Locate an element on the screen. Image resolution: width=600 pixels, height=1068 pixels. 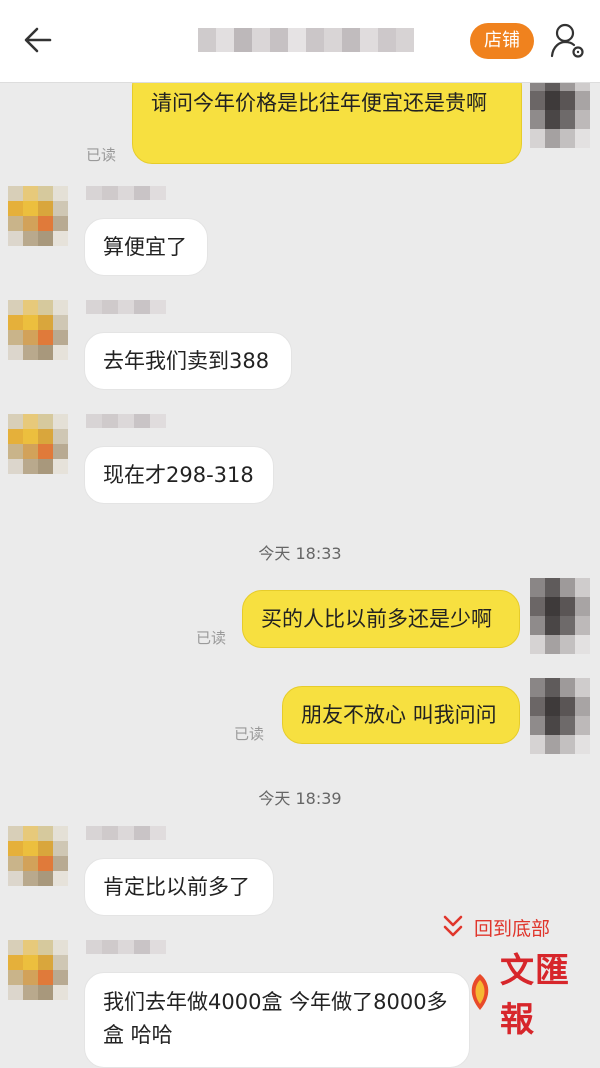
back-to-bottom-label: 回到底部 is located at coordinates (512, 928).